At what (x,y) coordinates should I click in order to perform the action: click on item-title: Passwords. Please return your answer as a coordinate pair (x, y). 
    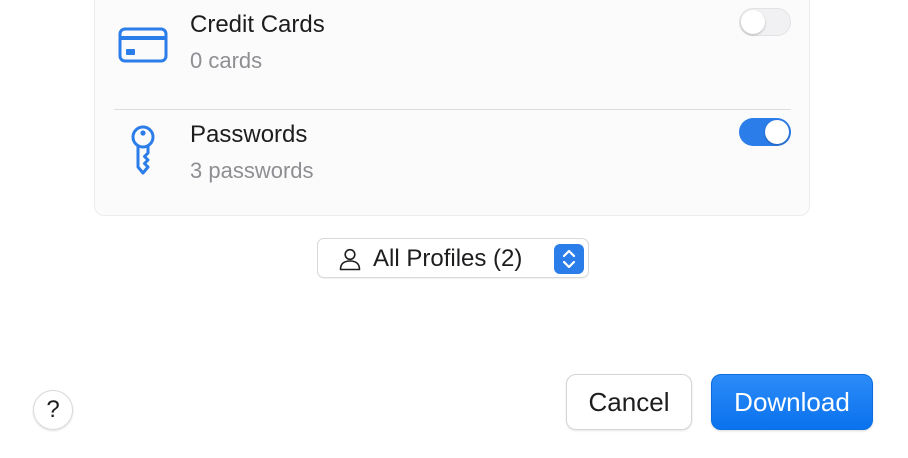
    Looking at the image, I should click on (249, 134).